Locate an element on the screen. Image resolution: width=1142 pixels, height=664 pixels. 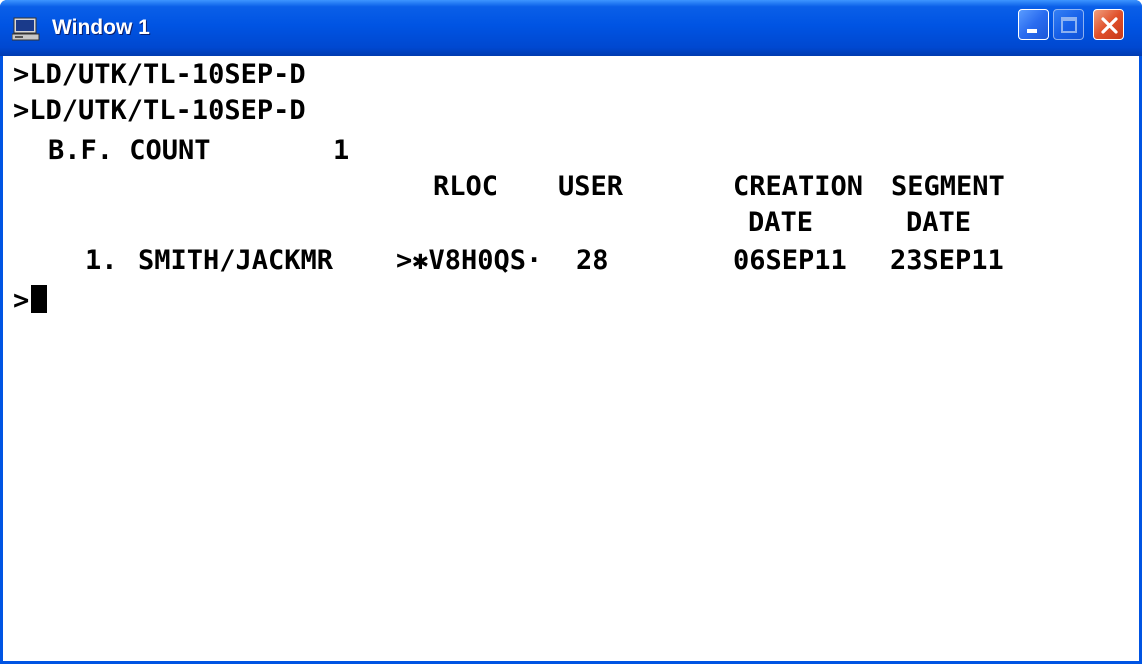
header-rloc: RLOC is located at coordinates (466, 186).